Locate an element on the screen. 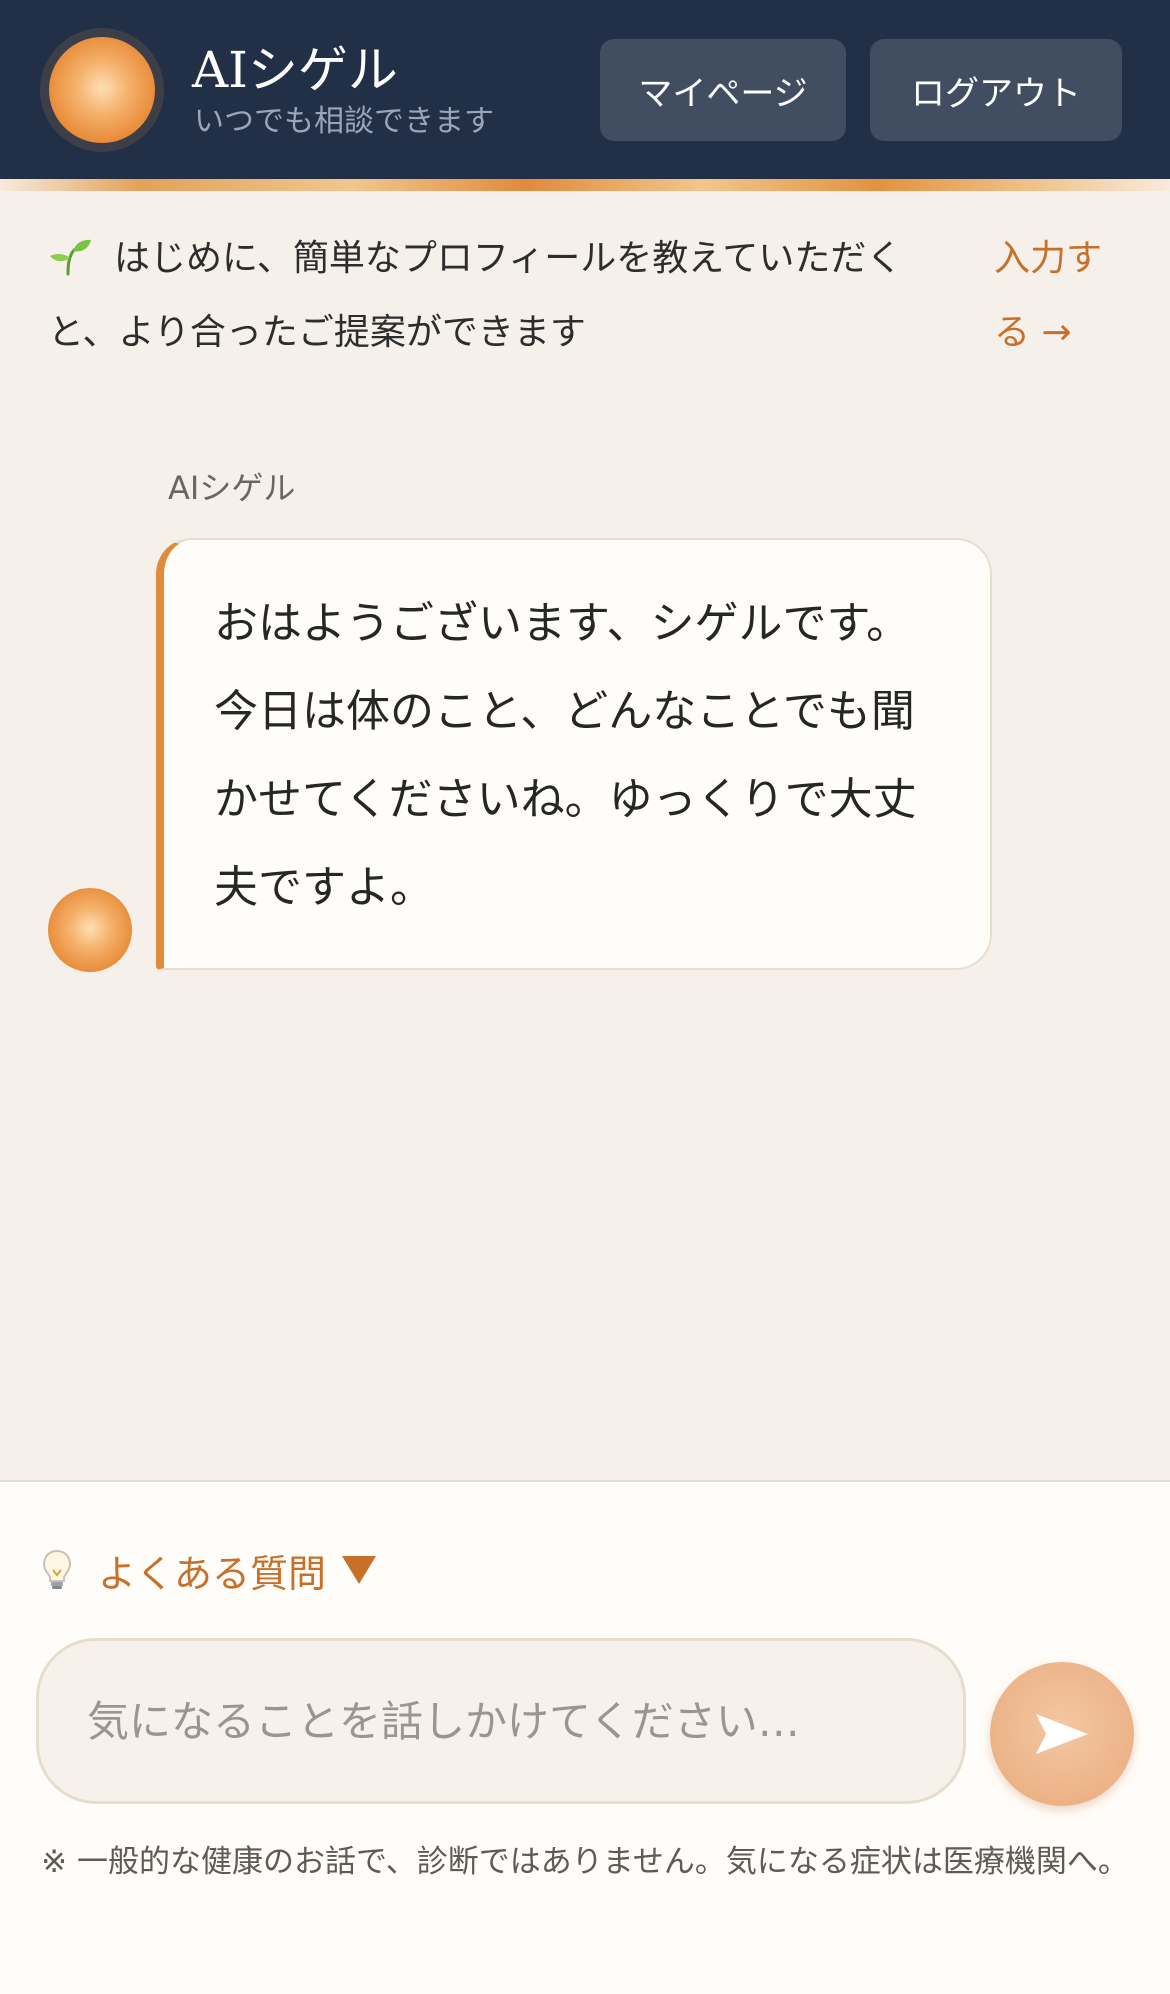 This screenshot has height=1994, width=1170. app-title: AIシゲル is located at coordinates (295, 70).